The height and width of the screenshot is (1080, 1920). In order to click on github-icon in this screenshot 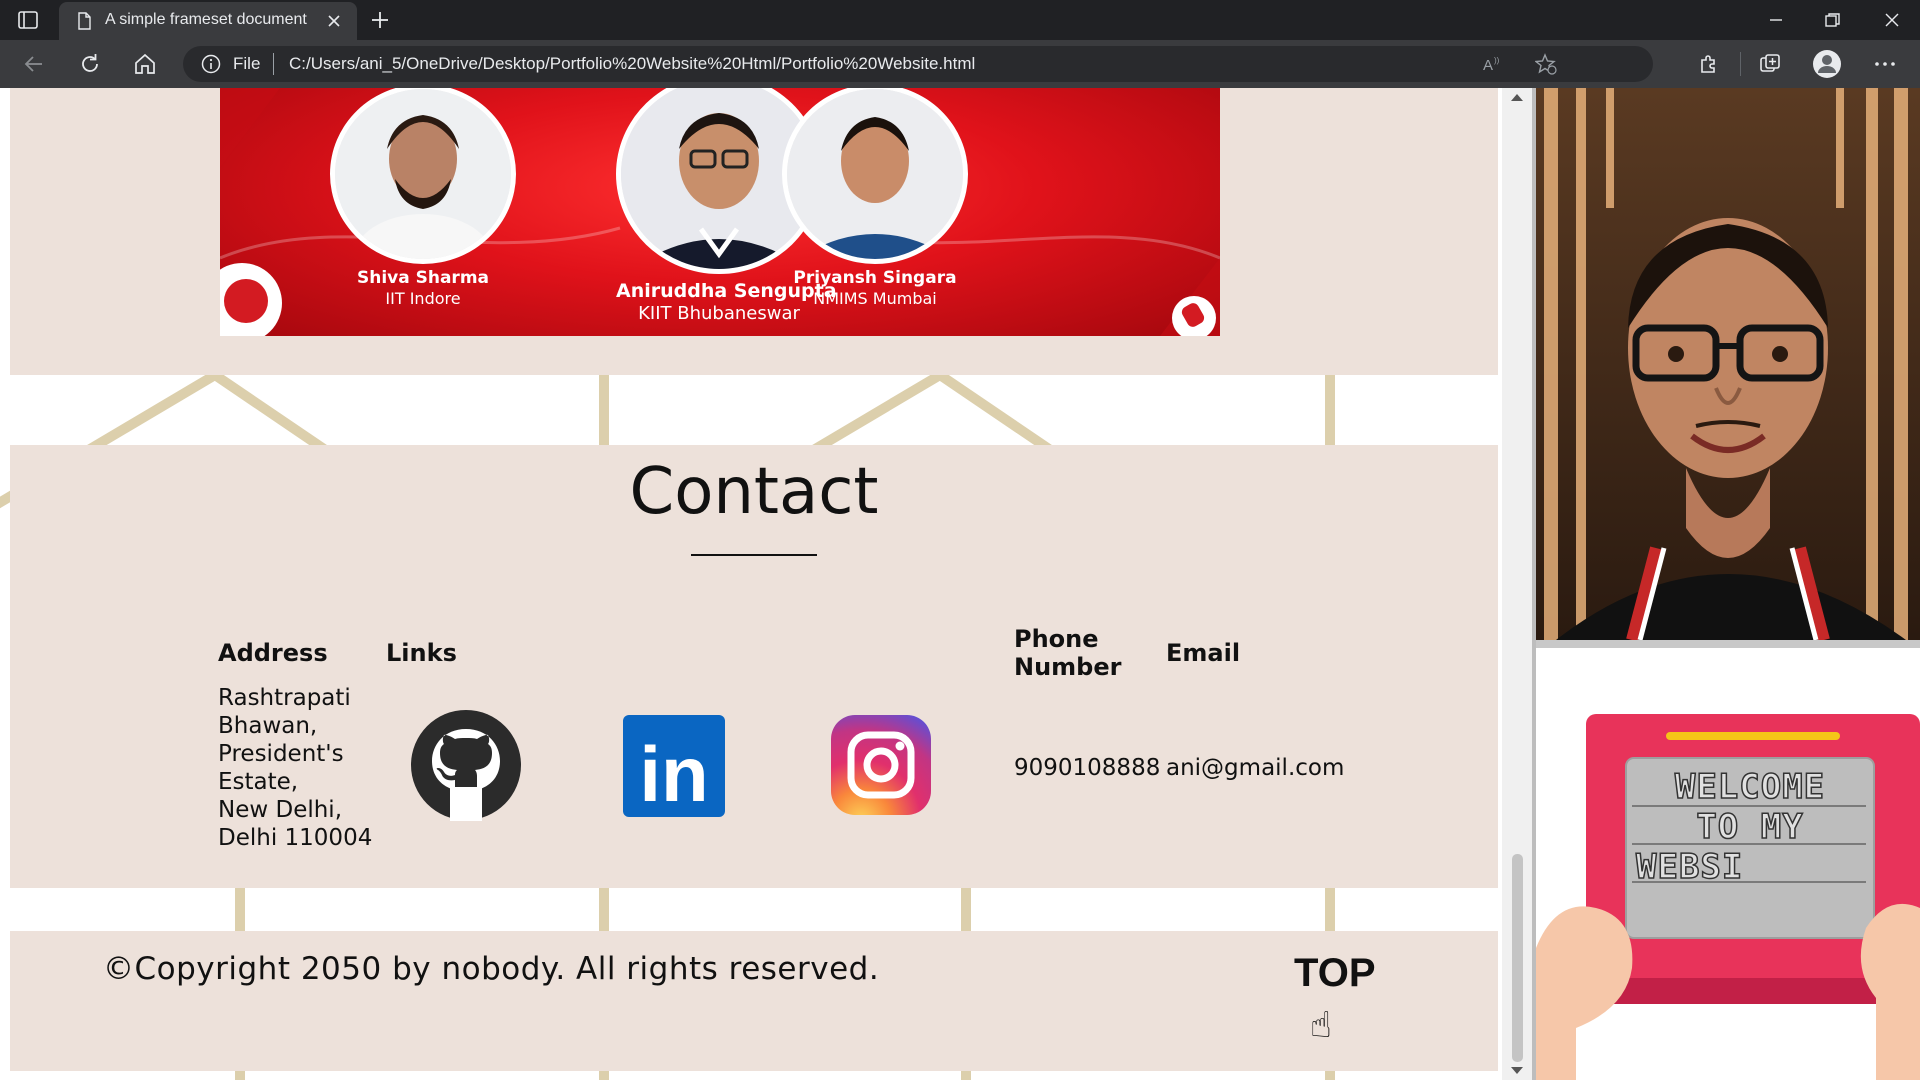, I will do `click(466, 765)`.